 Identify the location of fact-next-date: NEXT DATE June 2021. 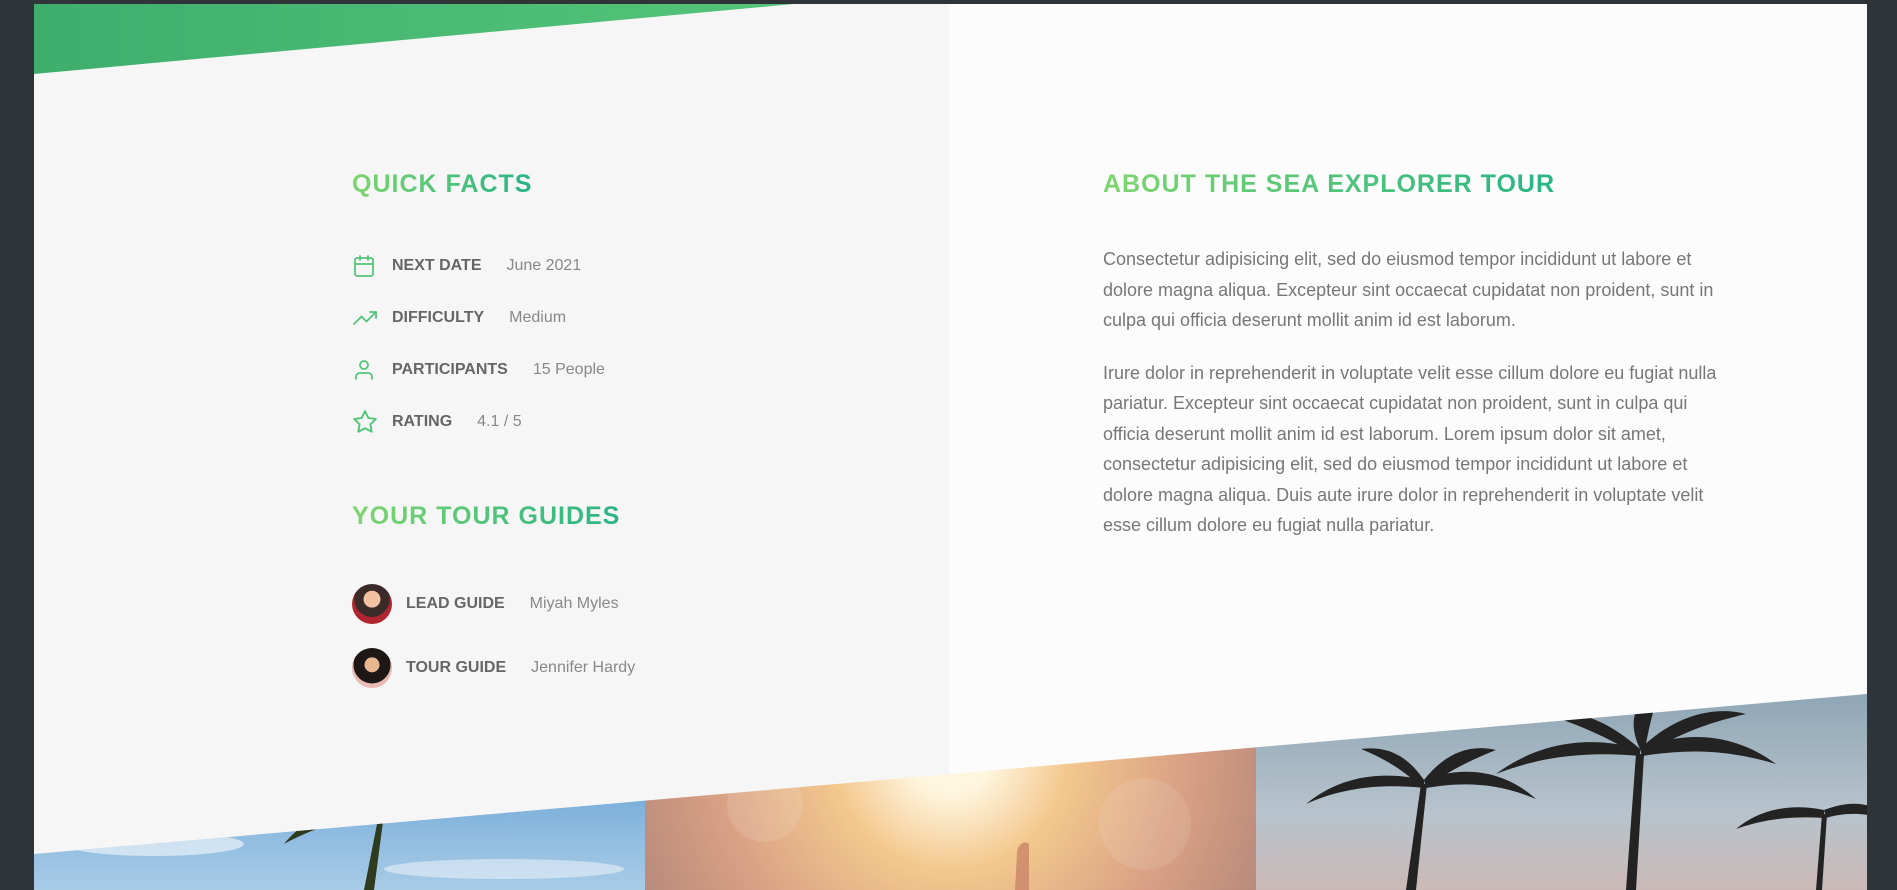
(478, 266).